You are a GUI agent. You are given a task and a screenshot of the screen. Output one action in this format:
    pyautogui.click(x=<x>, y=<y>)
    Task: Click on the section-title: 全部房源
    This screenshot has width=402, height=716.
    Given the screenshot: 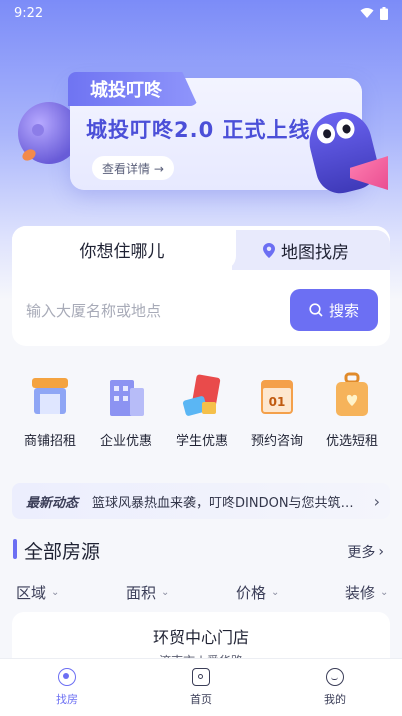 What is the action you would take?
    pyautogui.click(x=62, y=552)
    